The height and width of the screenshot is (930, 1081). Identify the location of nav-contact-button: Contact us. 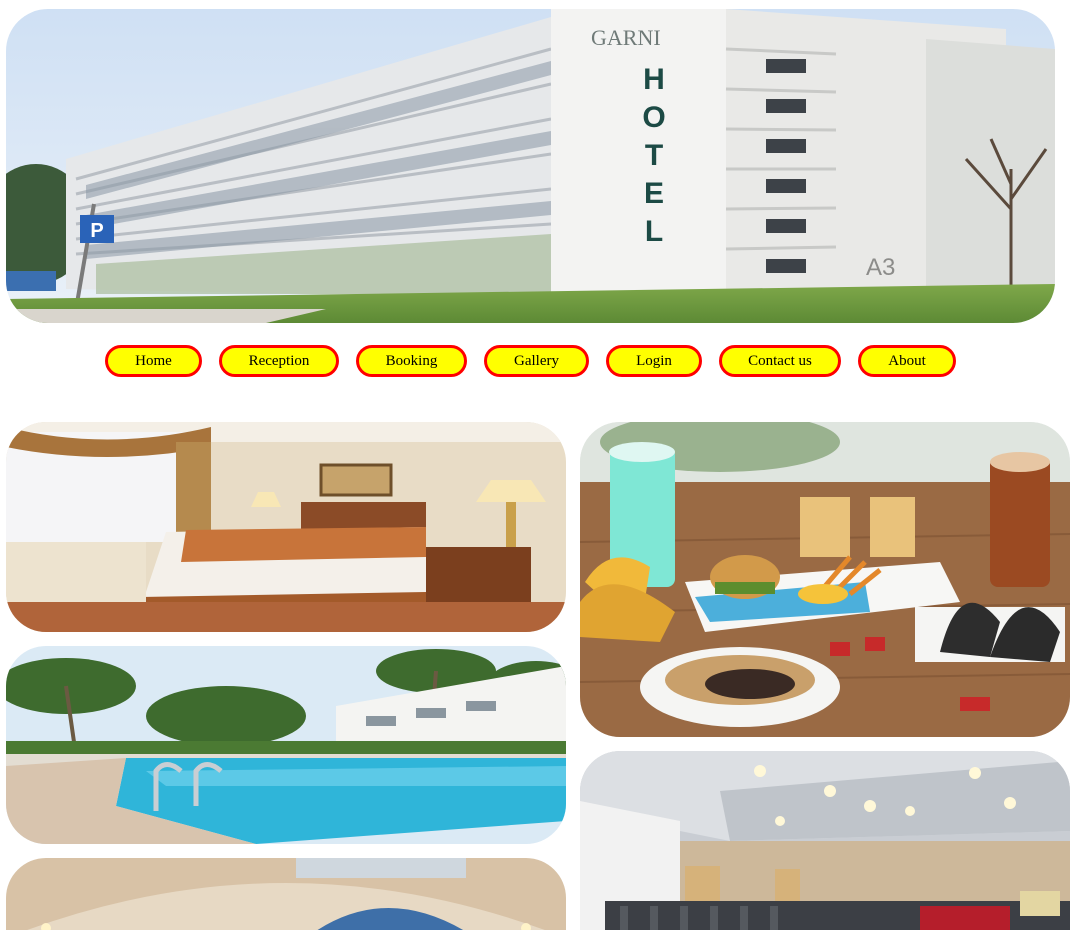
(780, 361).